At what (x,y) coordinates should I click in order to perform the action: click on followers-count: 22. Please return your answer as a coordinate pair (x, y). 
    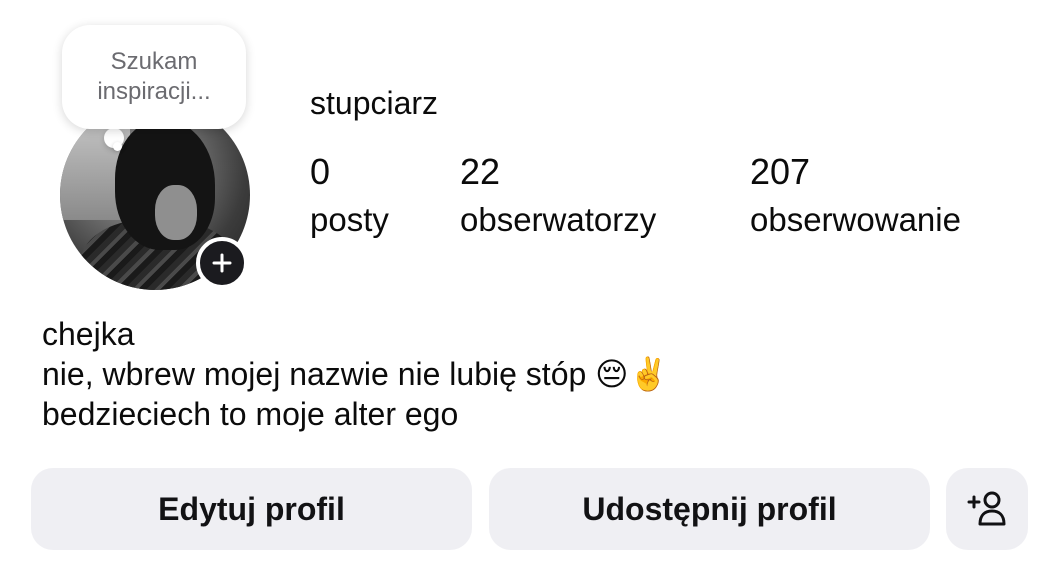
    Looking at the image, I should click on (480, 171).